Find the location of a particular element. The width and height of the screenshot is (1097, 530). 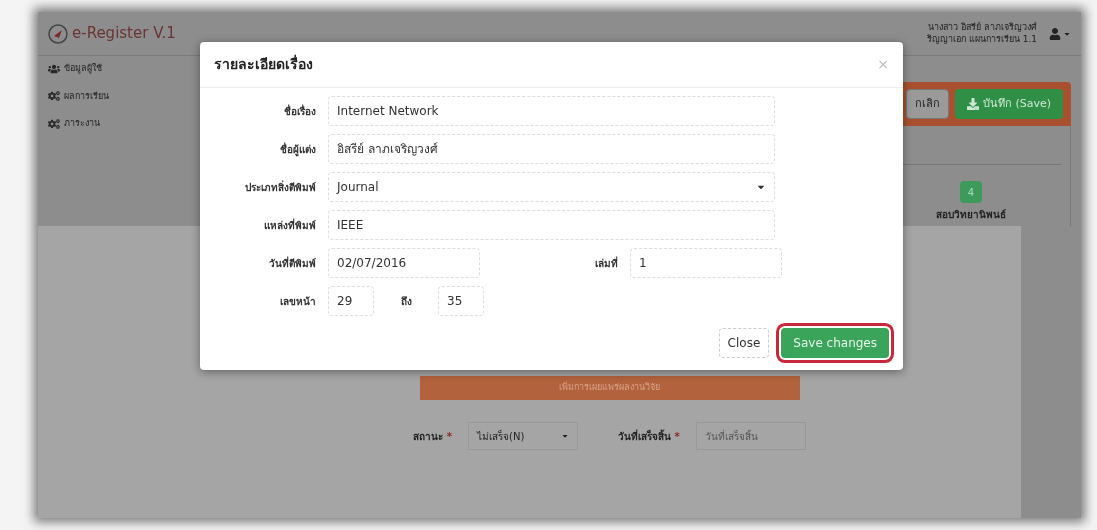

field-label: วันที่ตีพิมพ์ is located at coordinates (292, 263).